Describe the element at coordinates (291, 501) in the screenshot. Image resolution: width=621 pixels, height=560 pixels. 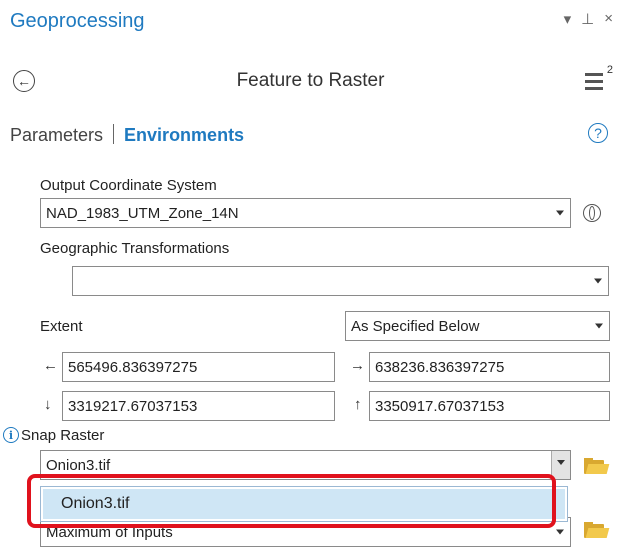
I see `annotation-highlight-box` at that location.